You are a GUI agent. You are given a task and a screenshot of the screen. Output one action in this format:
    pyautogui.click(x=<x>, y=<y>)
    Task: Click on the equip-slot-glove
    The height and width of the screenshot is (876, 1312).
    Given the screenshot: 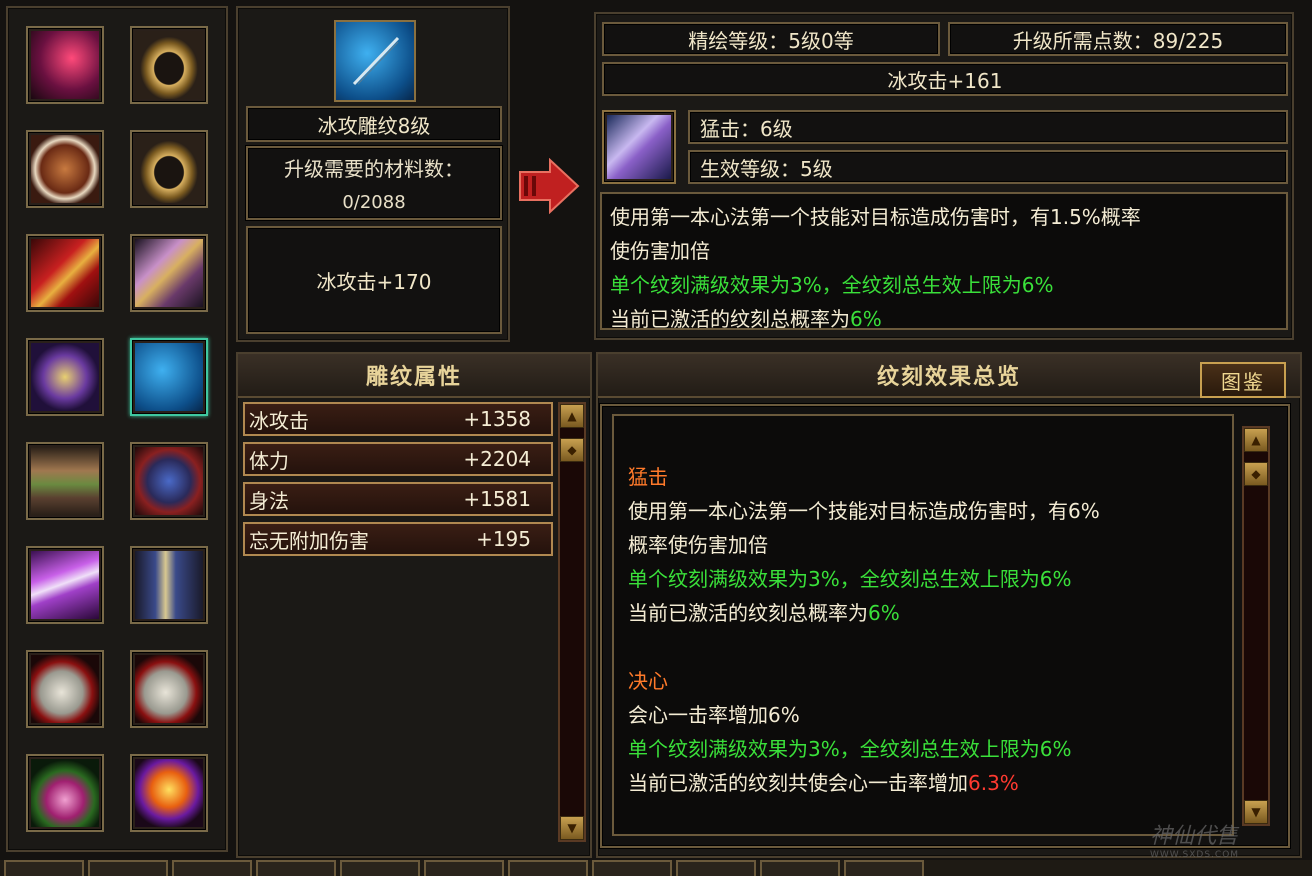 What is the action you would take?
    pyautogui.click(x=169, y=481)
    